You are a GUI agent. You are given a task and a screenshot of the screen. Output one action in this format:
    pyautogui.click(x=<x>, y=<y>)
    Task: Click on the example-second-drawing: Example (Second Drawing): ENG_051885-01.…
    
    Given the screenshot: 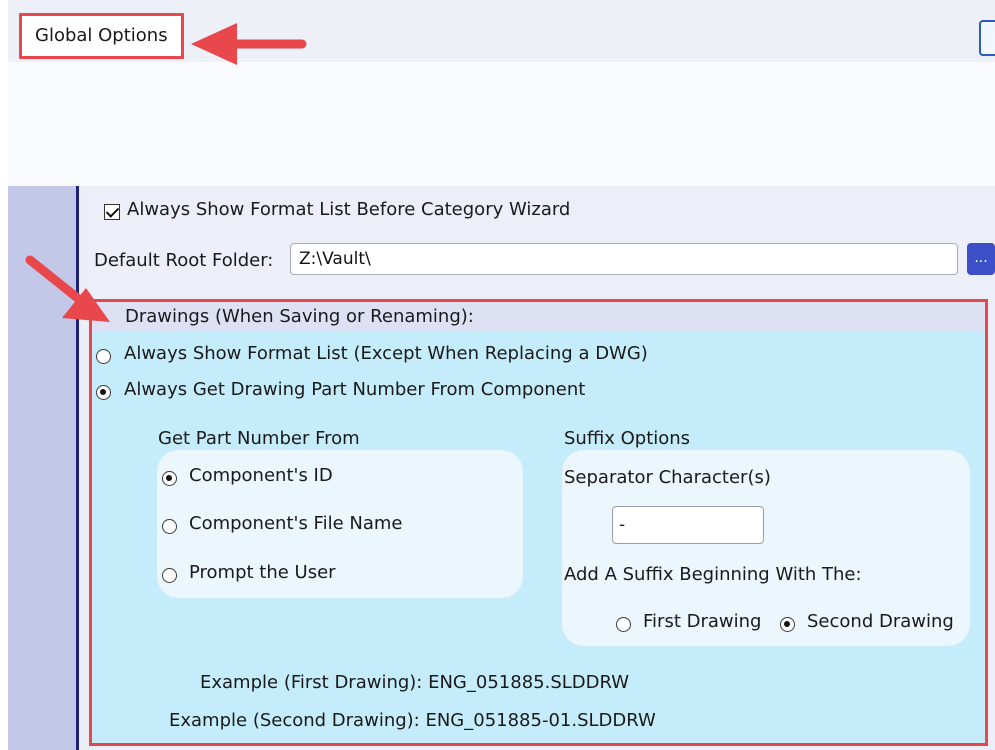 What is the action you would take?
    pyautogui.click(x=412, y=720)
    